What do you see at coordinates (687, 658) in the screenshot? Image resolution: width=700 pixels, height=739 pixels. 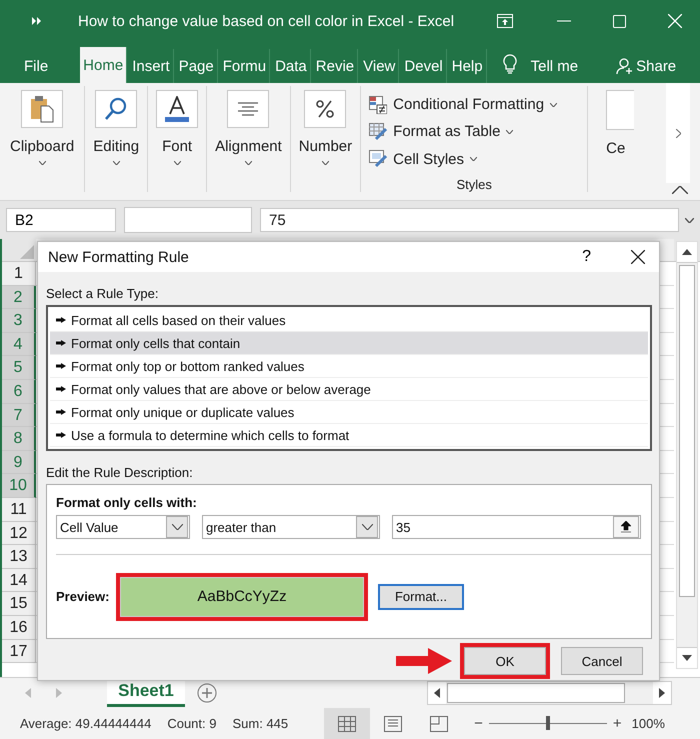 I see `scroll-down-icon` at bounding box center [687, 658].